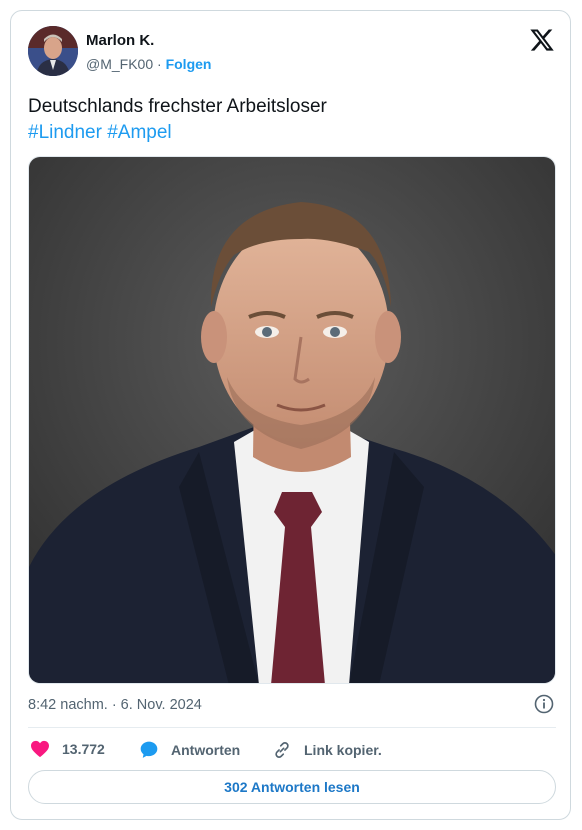 This screenshot has height=830, width=582. I want to click on tweet-text: Deutschlands frechster Arbeitsloser, so click(177, 106).